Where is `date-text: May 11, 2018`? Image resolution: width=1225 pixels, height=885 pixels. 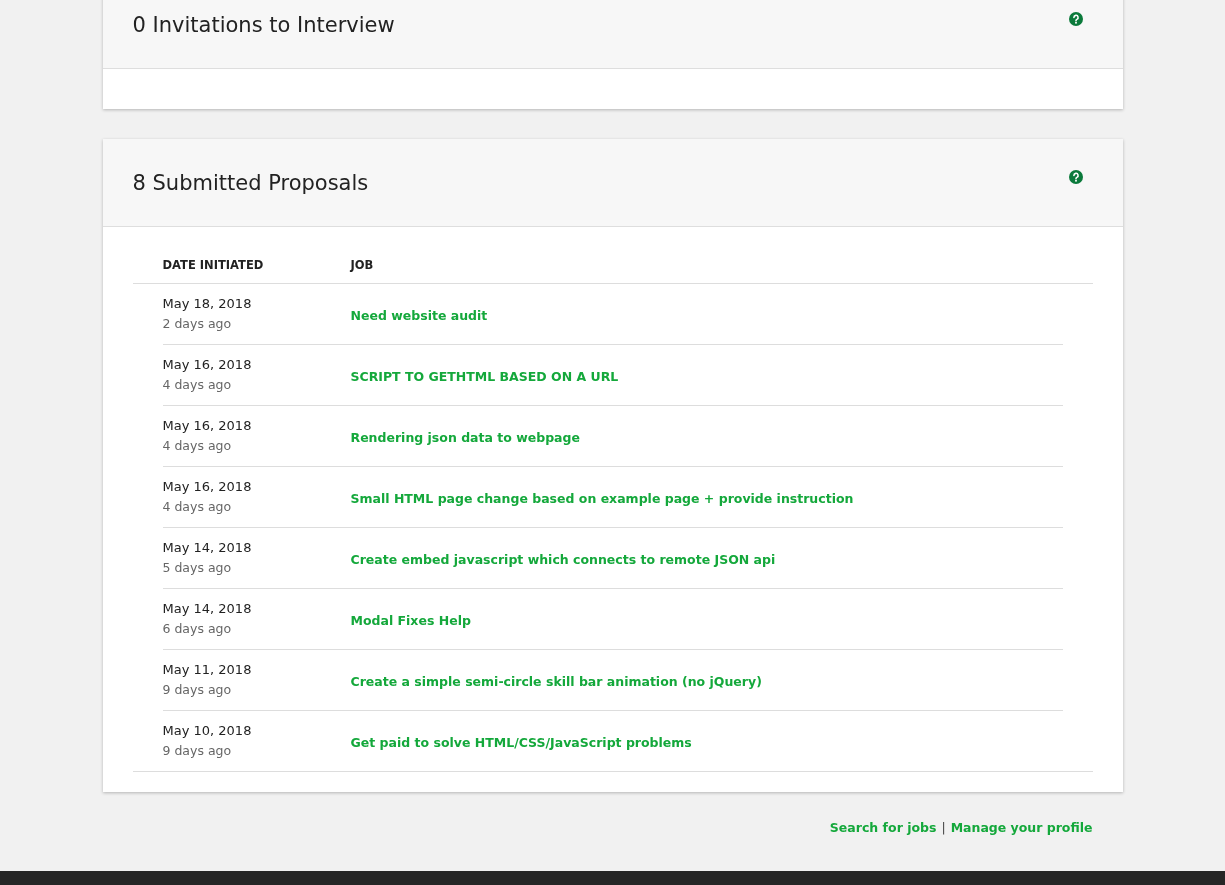 date-text: May 11, 2018 is located at coordinates (207, 670).